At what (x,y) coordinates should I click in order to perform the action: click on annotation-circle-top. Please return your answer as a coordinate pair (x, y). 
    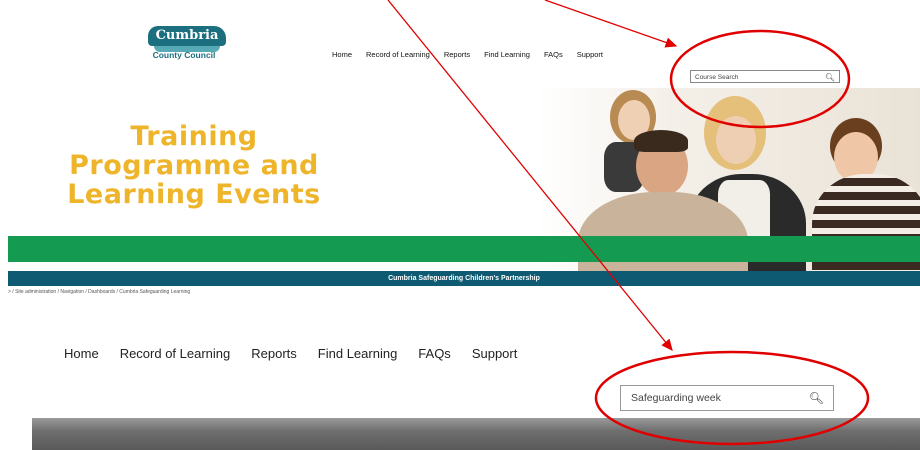
    Looking at the image, I should click on (760, 79).